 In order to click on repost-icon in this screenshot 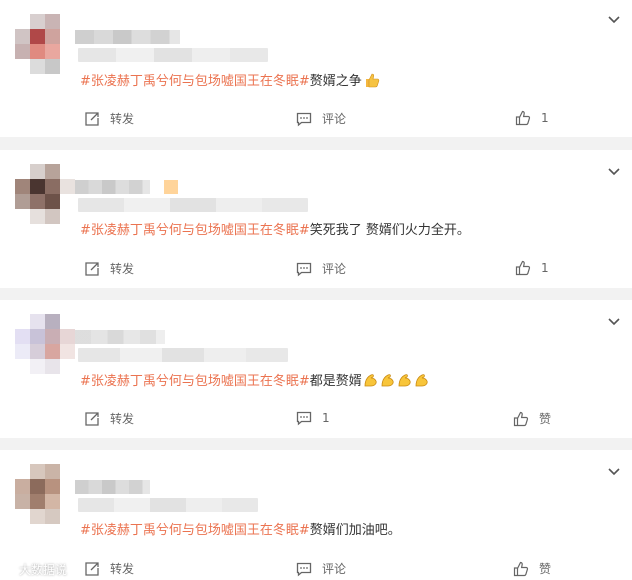, I will do `click(92, 268)`.